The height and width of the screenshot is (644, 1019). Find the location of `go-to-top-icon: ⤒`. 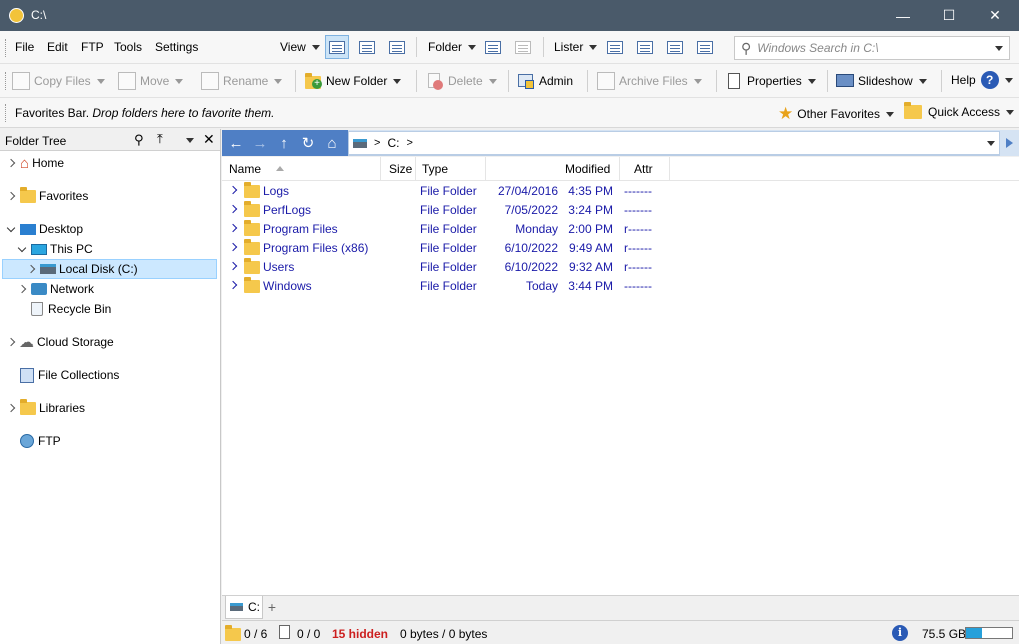

go-to-top-icon: ⤒ is located at coordinates (160, 139).